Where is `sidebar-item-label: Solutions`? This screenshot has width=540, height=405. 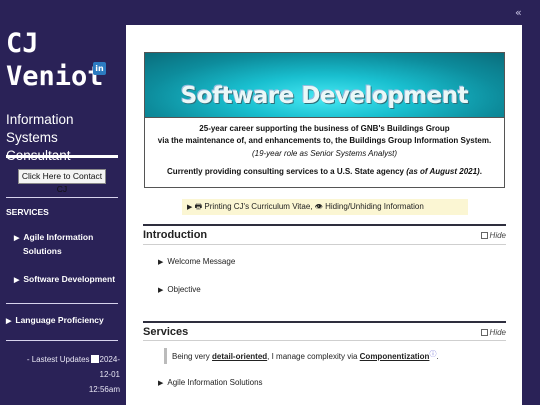 sidebar-item-label: Solutions is located at coordinates (42, 250).